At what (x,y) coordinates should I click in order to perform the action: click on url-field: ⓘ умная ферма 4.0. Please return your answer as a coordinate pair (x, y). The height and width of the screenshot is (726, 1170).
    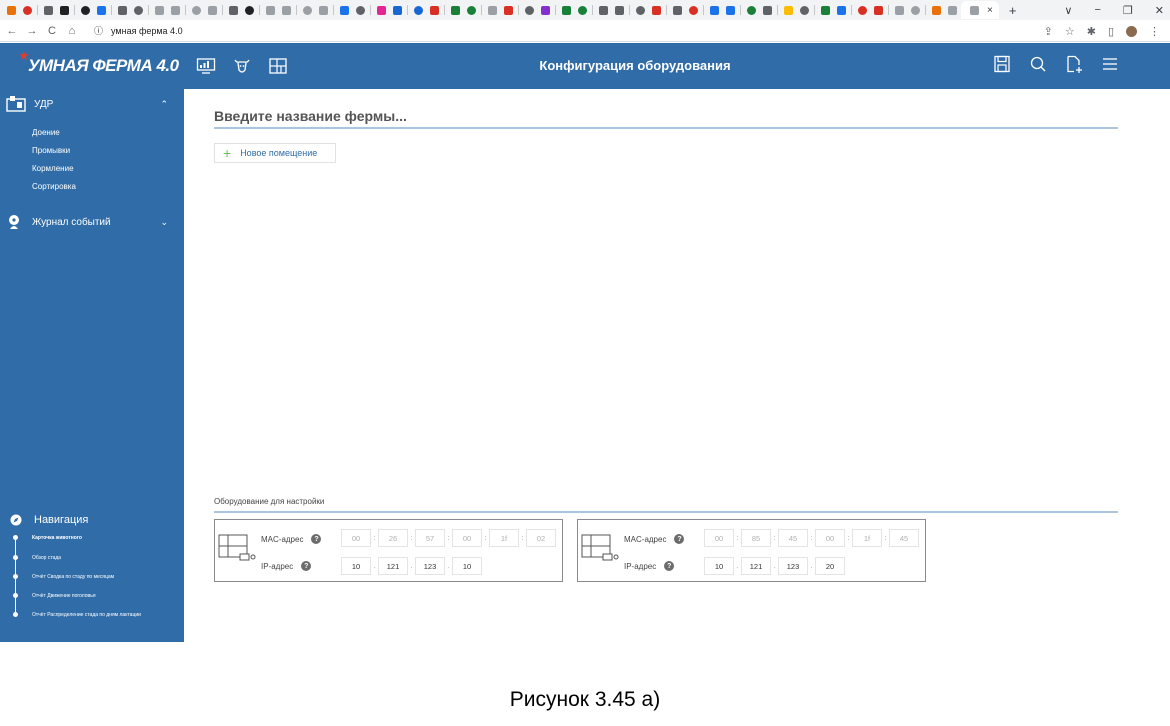
    Looking at the image, I should click on (138, 30).